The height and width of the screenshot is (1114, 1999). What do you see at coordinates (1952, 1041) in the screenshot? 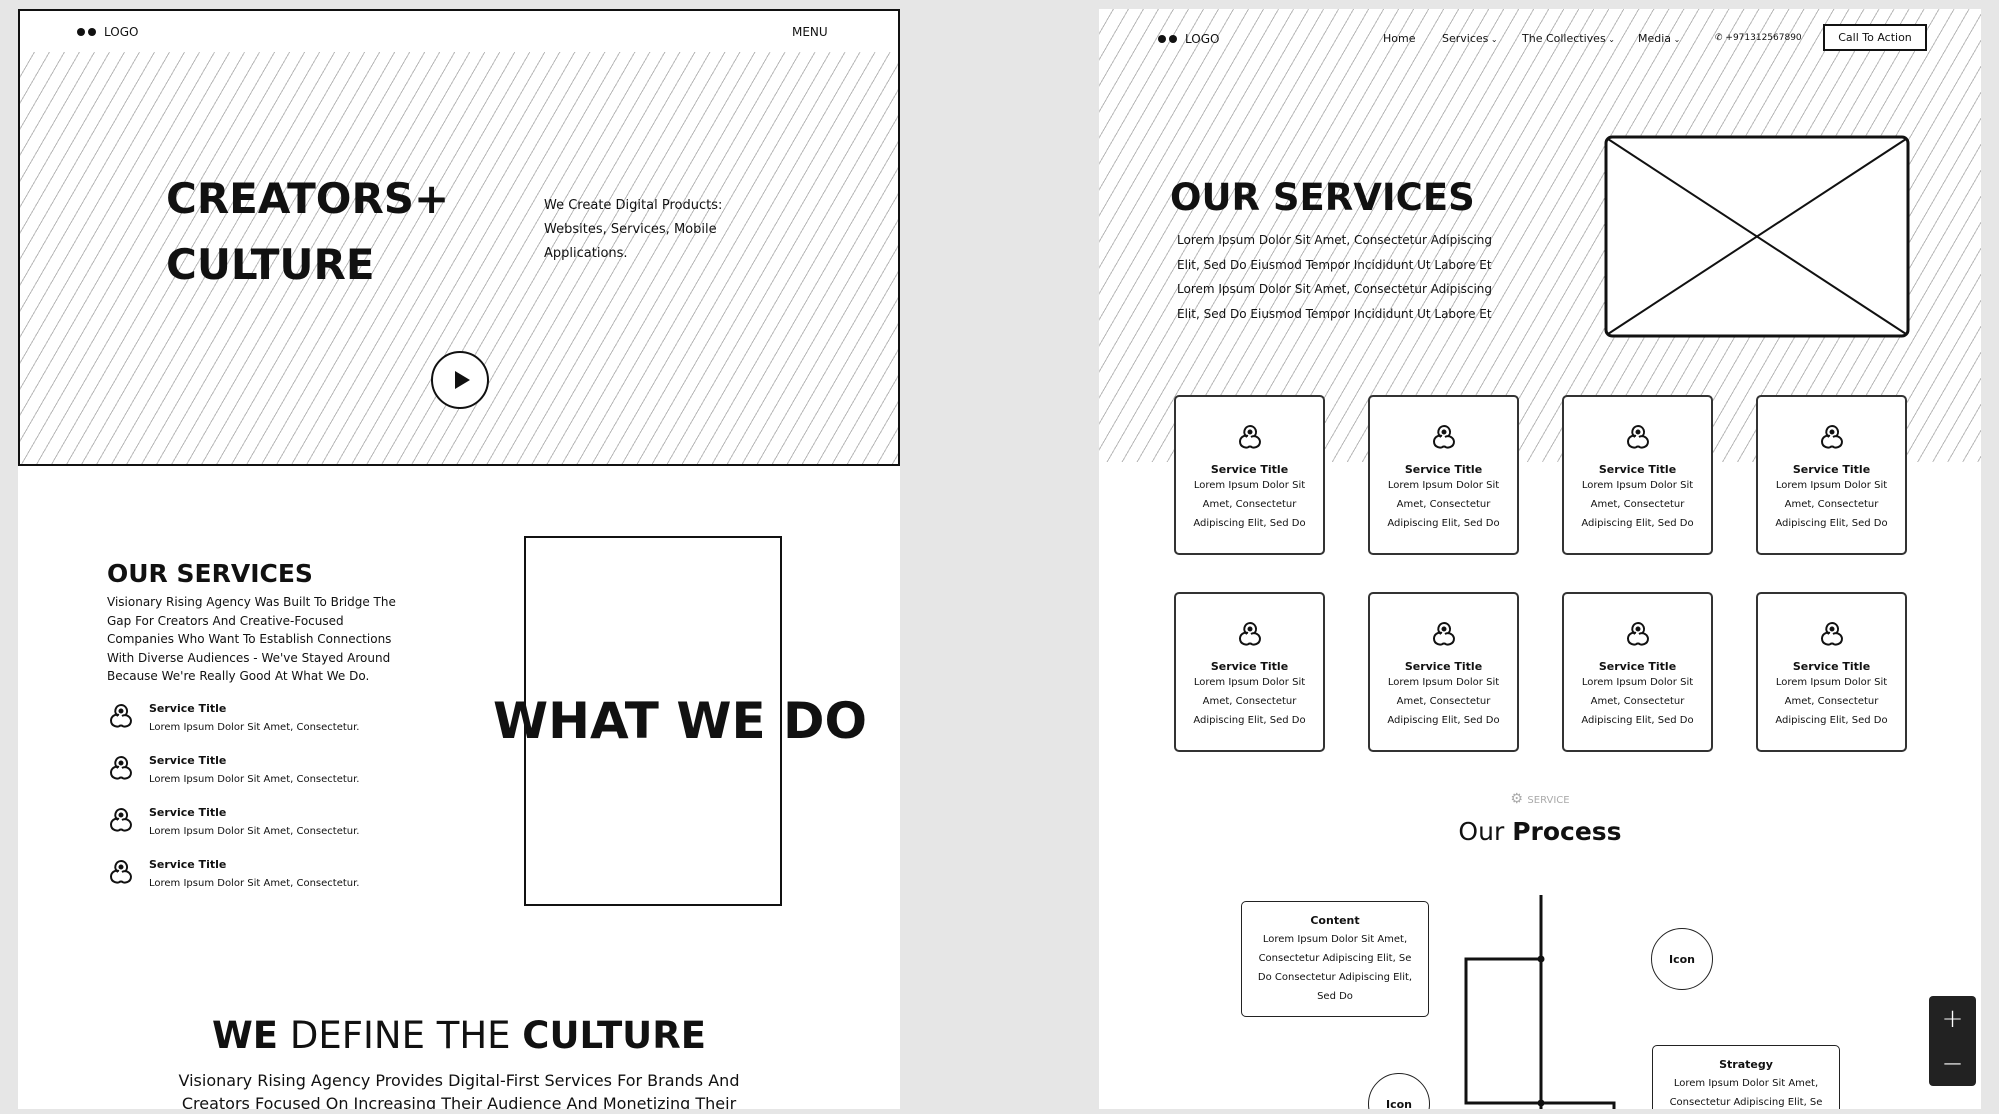
I see `zoom-controls: + −` at bounding box center [1952, 1041].